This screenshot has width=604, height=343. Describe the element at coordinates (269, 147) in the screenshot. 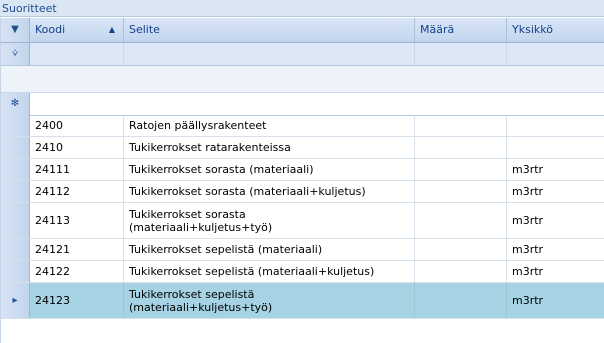

I see `cell-selite: Tukikerrokset ratarakenteissa` at that location.